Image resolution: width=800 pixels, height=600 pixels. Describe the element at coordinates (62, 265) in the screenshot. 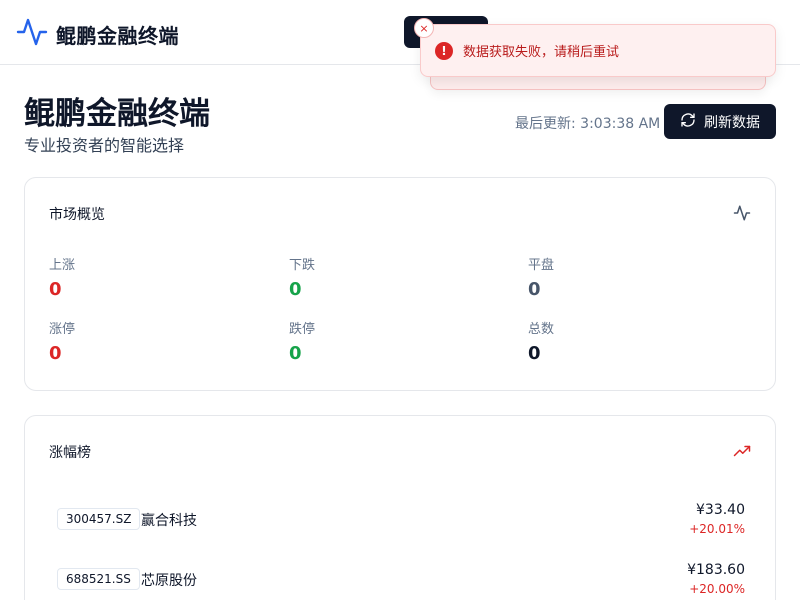

I see `stat-label: 上涨` at that location.